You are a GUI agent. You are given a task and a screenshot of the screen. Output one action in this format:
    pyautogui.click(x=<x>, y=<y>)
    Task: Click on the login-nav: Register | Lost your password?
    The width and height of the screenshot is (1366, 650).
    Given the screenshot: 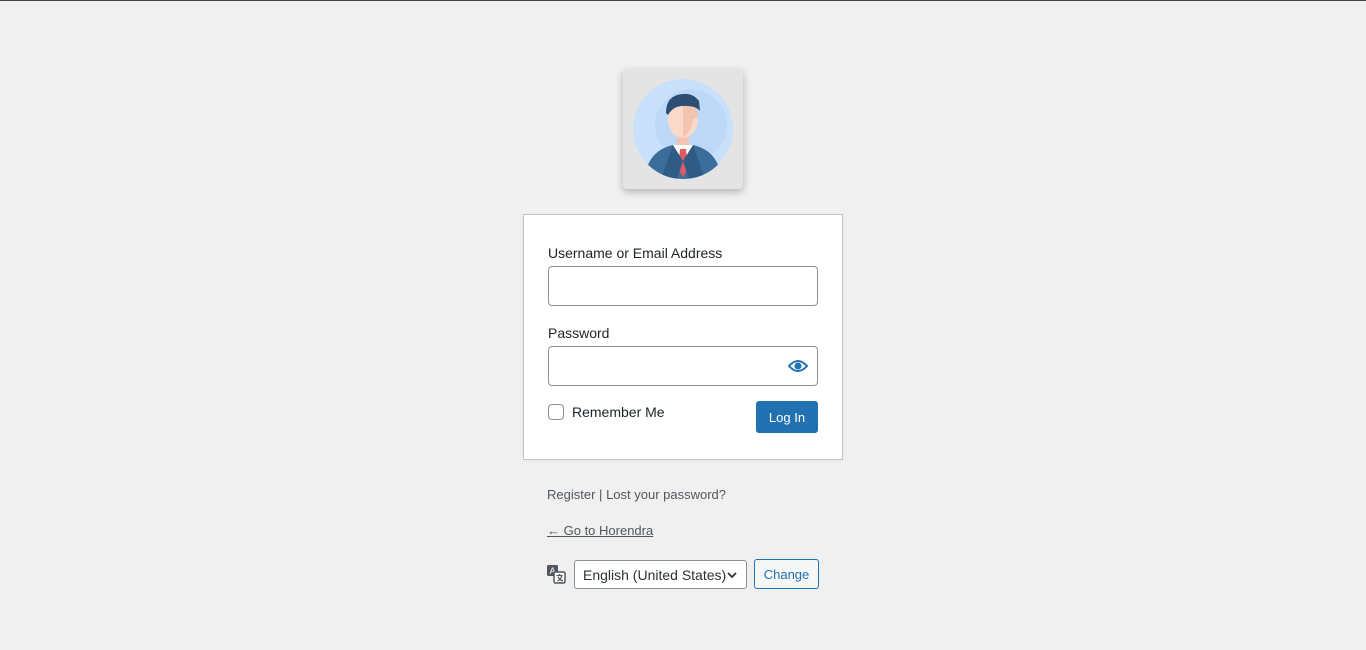 What is the action you would take?
    pyautogui.click(x=636, y=494)
    